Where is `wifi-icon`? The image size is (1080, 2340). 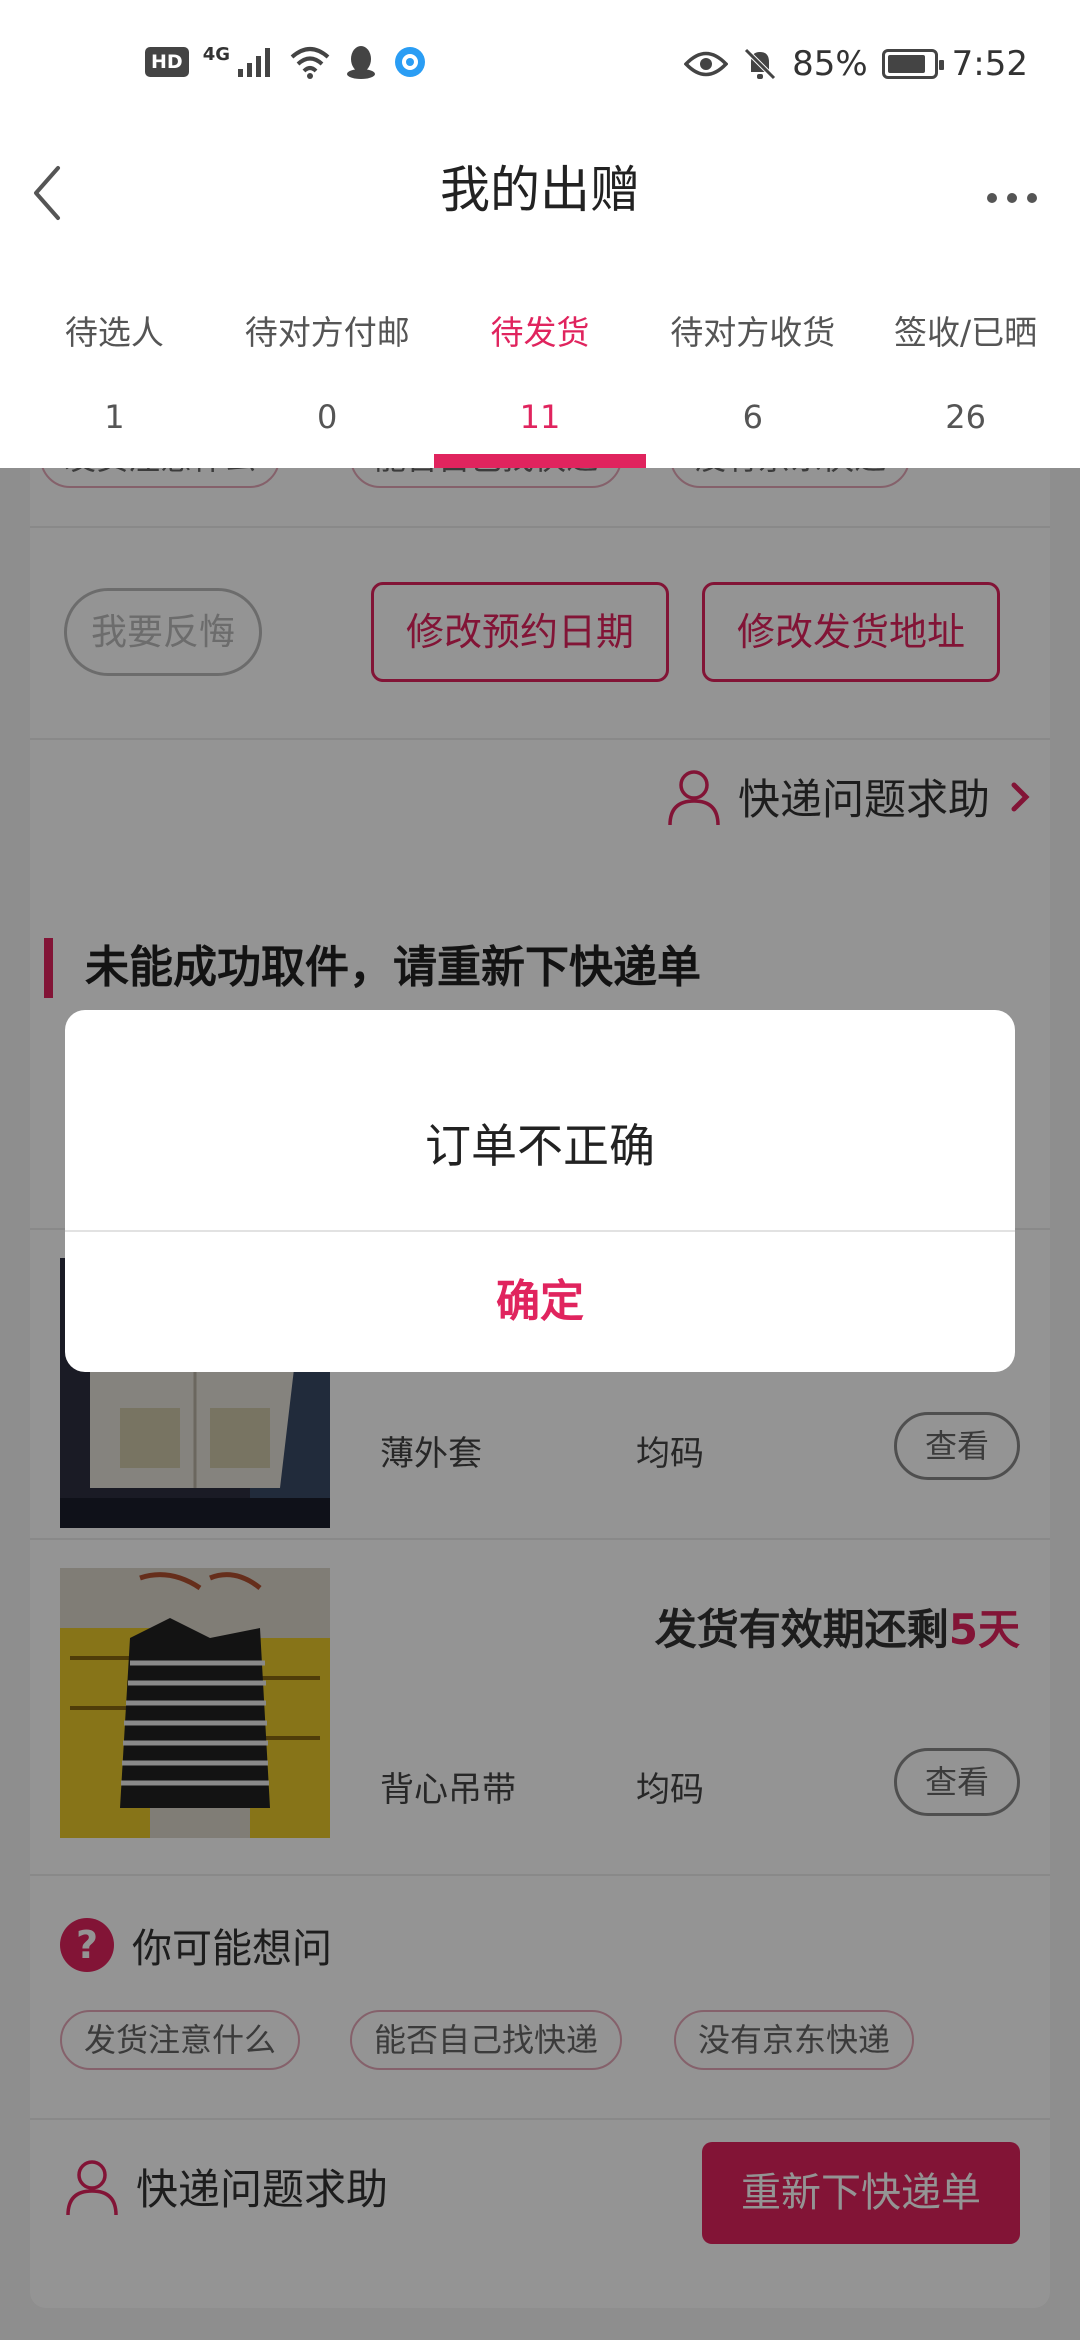 wifi-icon is located at coordinates (310, 63).